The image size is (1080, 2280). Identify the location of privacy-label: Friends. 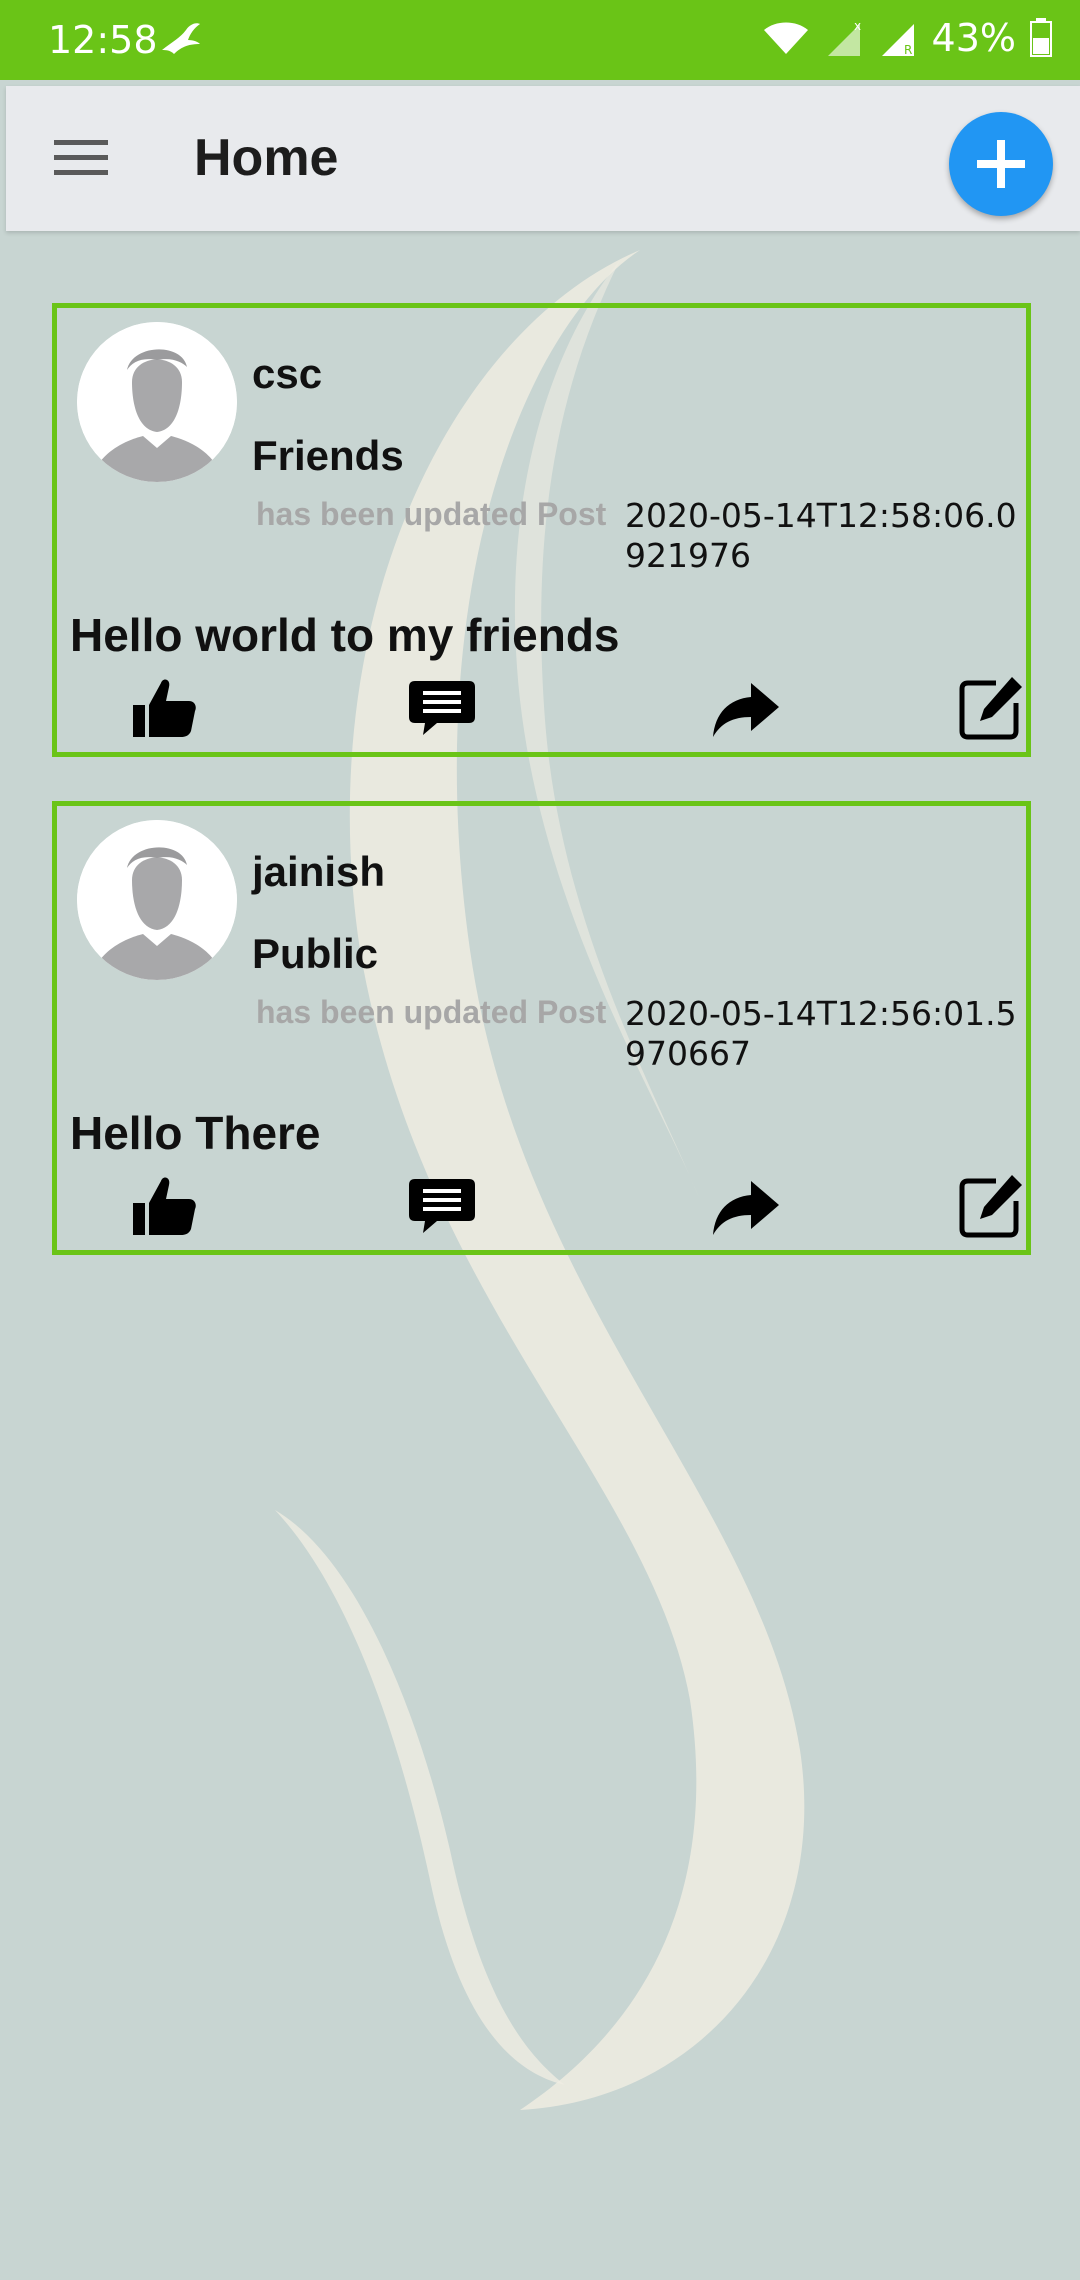
(328, 455).